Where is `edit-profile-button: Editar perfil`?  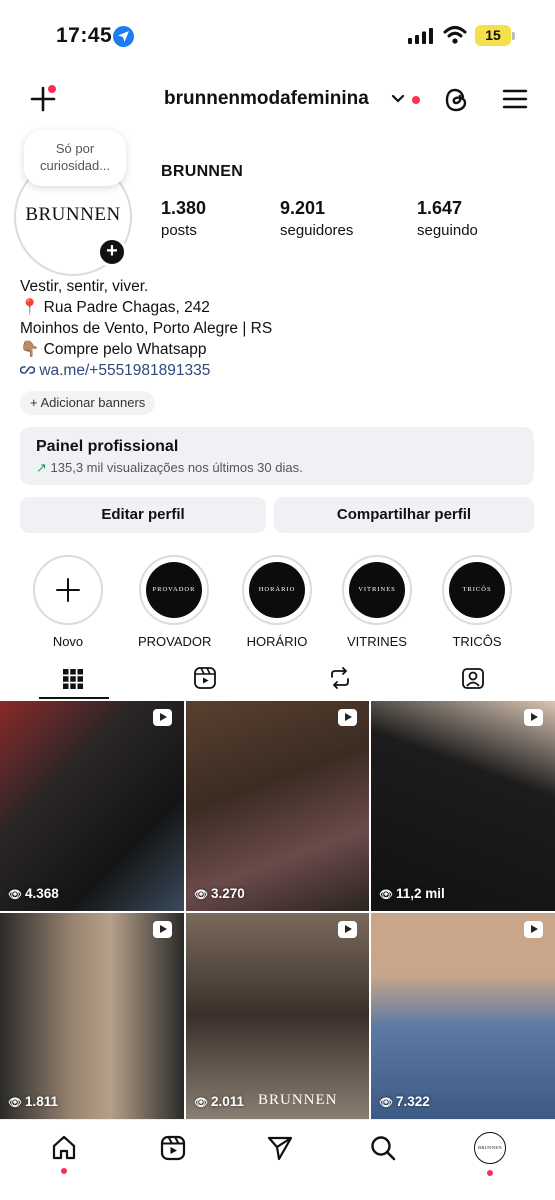
edit-profile-button: Editar perfil is located at coordinates (143, 515).